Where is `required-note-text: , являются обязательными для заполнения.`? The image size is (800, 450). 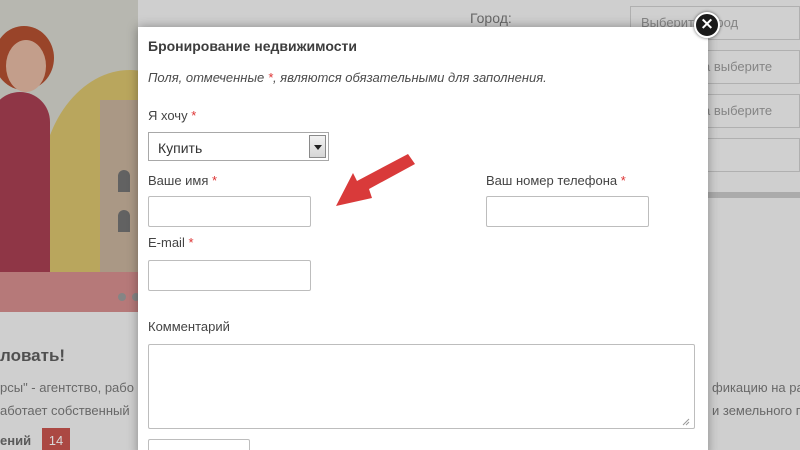 required-note-text: , являются обязательными для заполнения. is located at coordinates (409, 77).